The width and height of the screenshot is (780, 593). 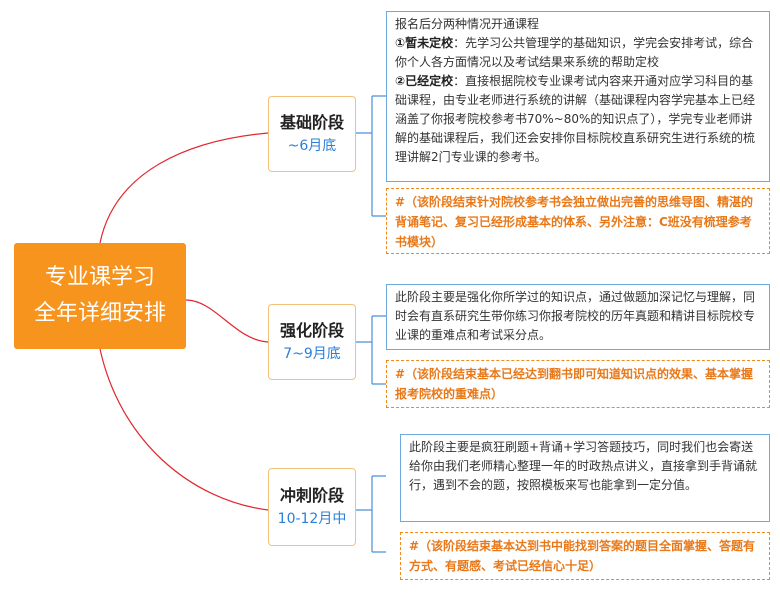 I want to click on stage-intensive-note: #（该阶段结束基本已经达到翻书即可知道知识点的效果、基本掌握报考院校的重难点）, so click(x=578, y=384).